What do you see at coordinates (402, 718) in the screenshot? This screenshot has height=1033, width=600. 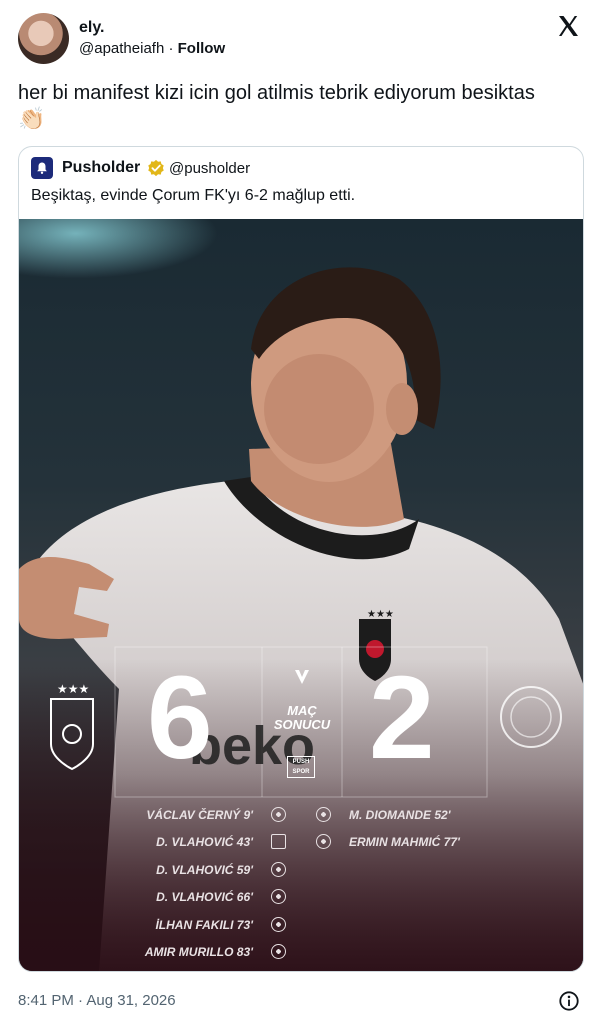 I see `away-score: 2` at bounding box center [402, 718].